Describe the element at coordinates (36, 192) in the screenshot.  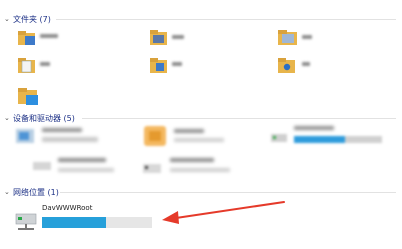
I see `section-title: 网络位置 (1)` at that location.